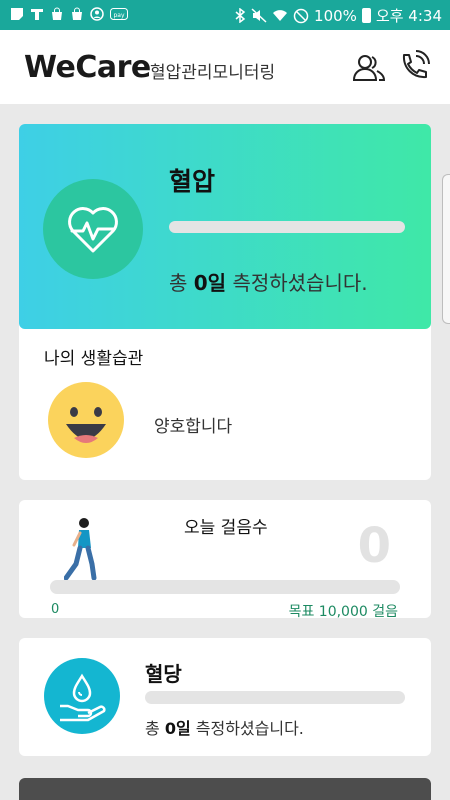 Image resolution: width=450 pixels, height=800 pixels. I want to click on app-header: WeCare 혈압관리모니터링, so click(225, 67).